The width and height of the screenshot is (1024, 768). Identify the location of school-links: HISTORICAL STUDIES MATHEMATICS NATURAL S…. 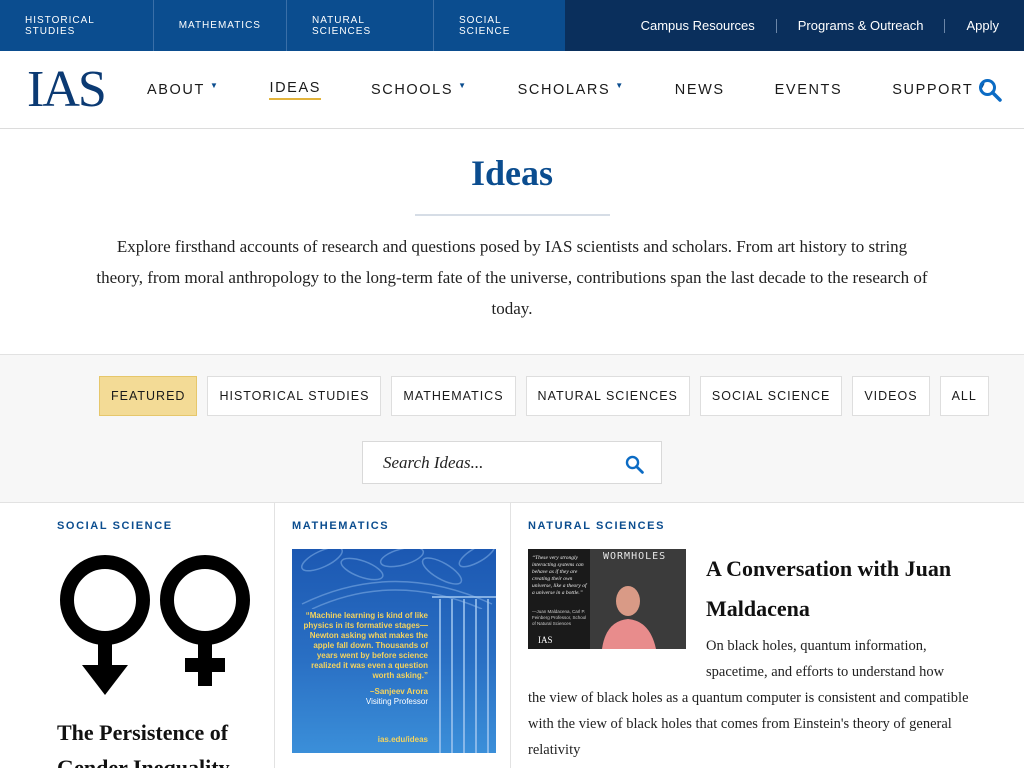
(282, 25).